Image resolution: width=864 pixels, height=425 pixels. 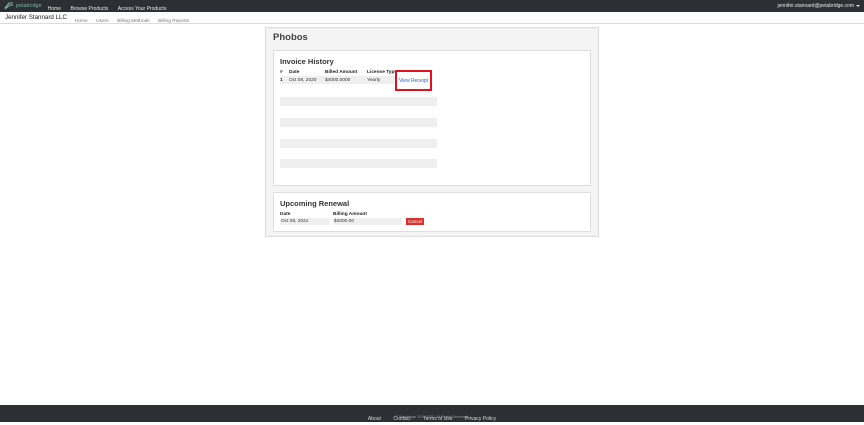 What do you see at coordinates (281, 80) in the screenshot?
I see `row-number: 1` at bounding box center [281, 80].